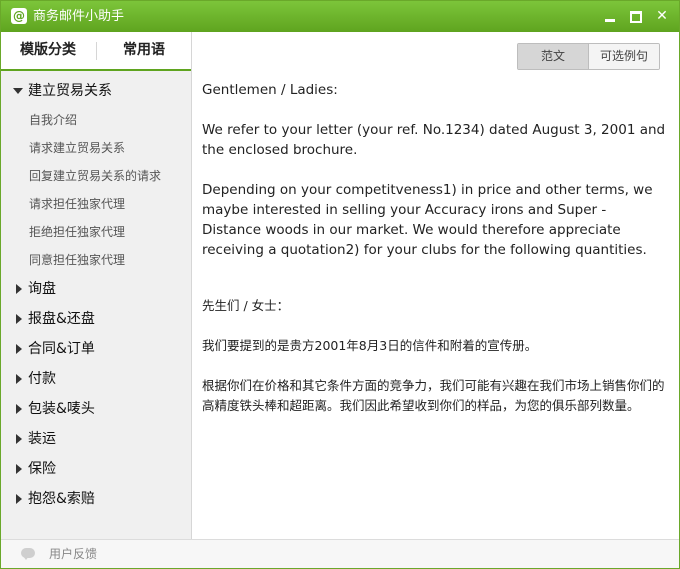 This screenshot has height=569, width=680. Describe the element at coordinates (42, 379) in the screenshot. I see `category-label: 付款` at that location.